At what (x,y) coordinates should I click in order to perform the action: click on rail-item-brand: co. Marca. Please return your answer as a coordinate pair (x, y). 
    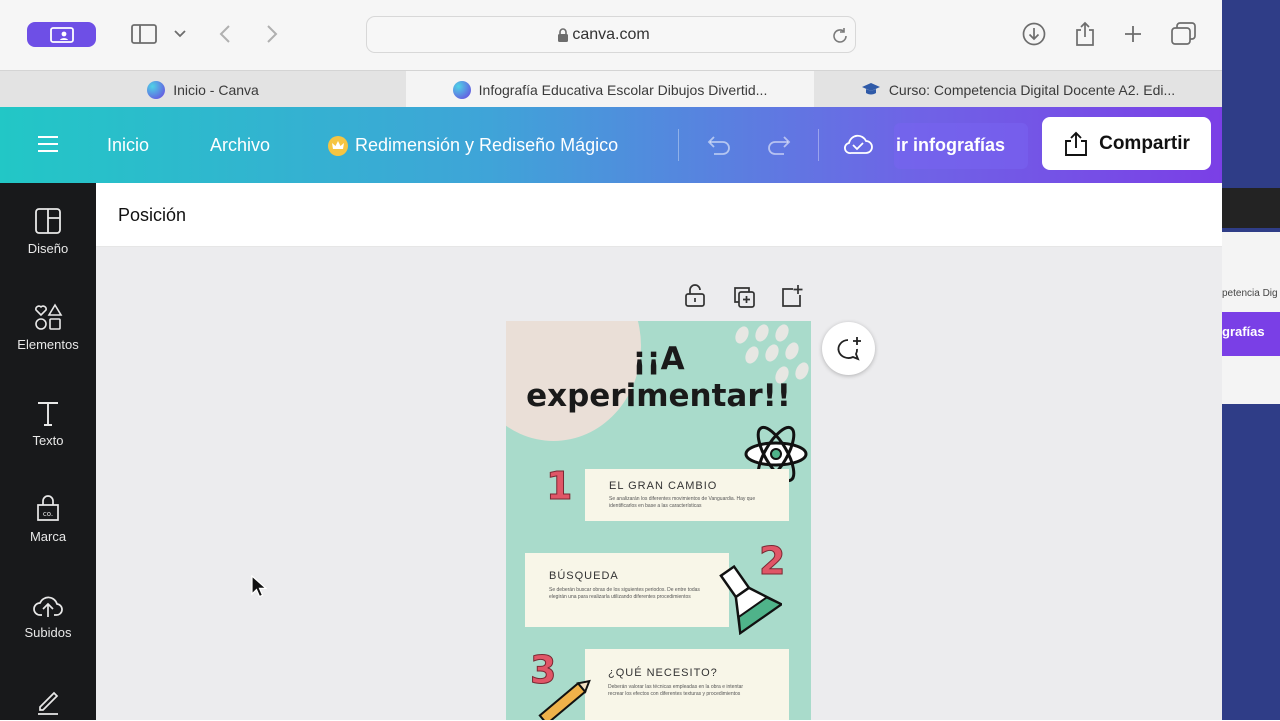
    Looking at the image, I should click on (48, 519).